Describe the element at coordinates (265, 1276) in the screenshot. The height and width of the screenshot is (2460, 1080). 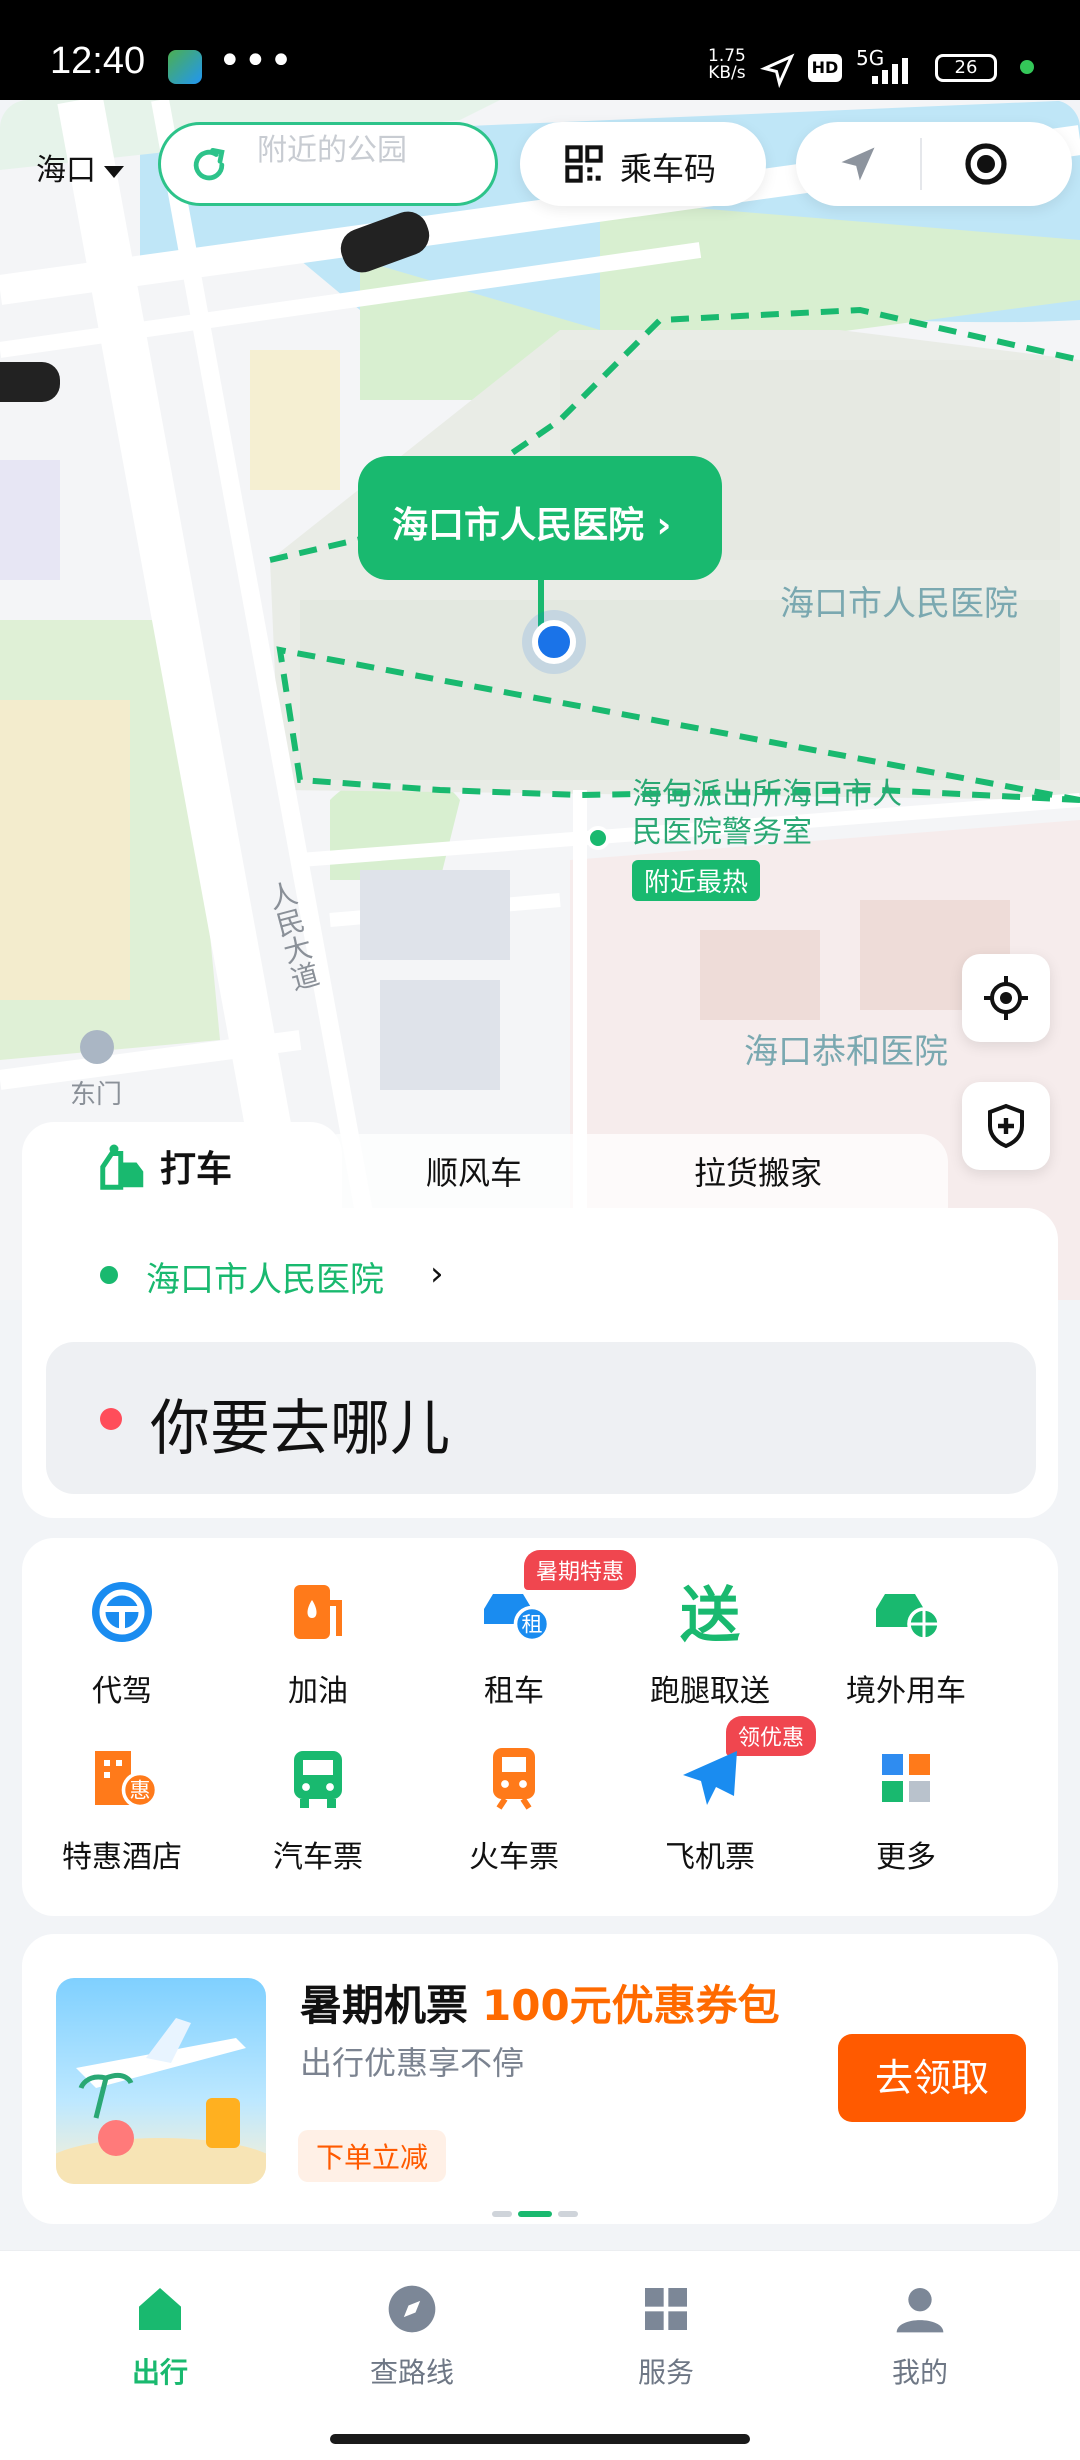
I see `origin-location: 海口市人民医院` at that location.